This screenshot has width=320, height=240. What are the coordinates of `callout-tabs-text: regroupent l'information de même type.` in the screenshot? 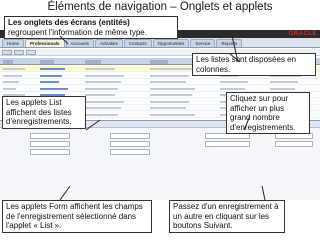 It's located at (77, 32).